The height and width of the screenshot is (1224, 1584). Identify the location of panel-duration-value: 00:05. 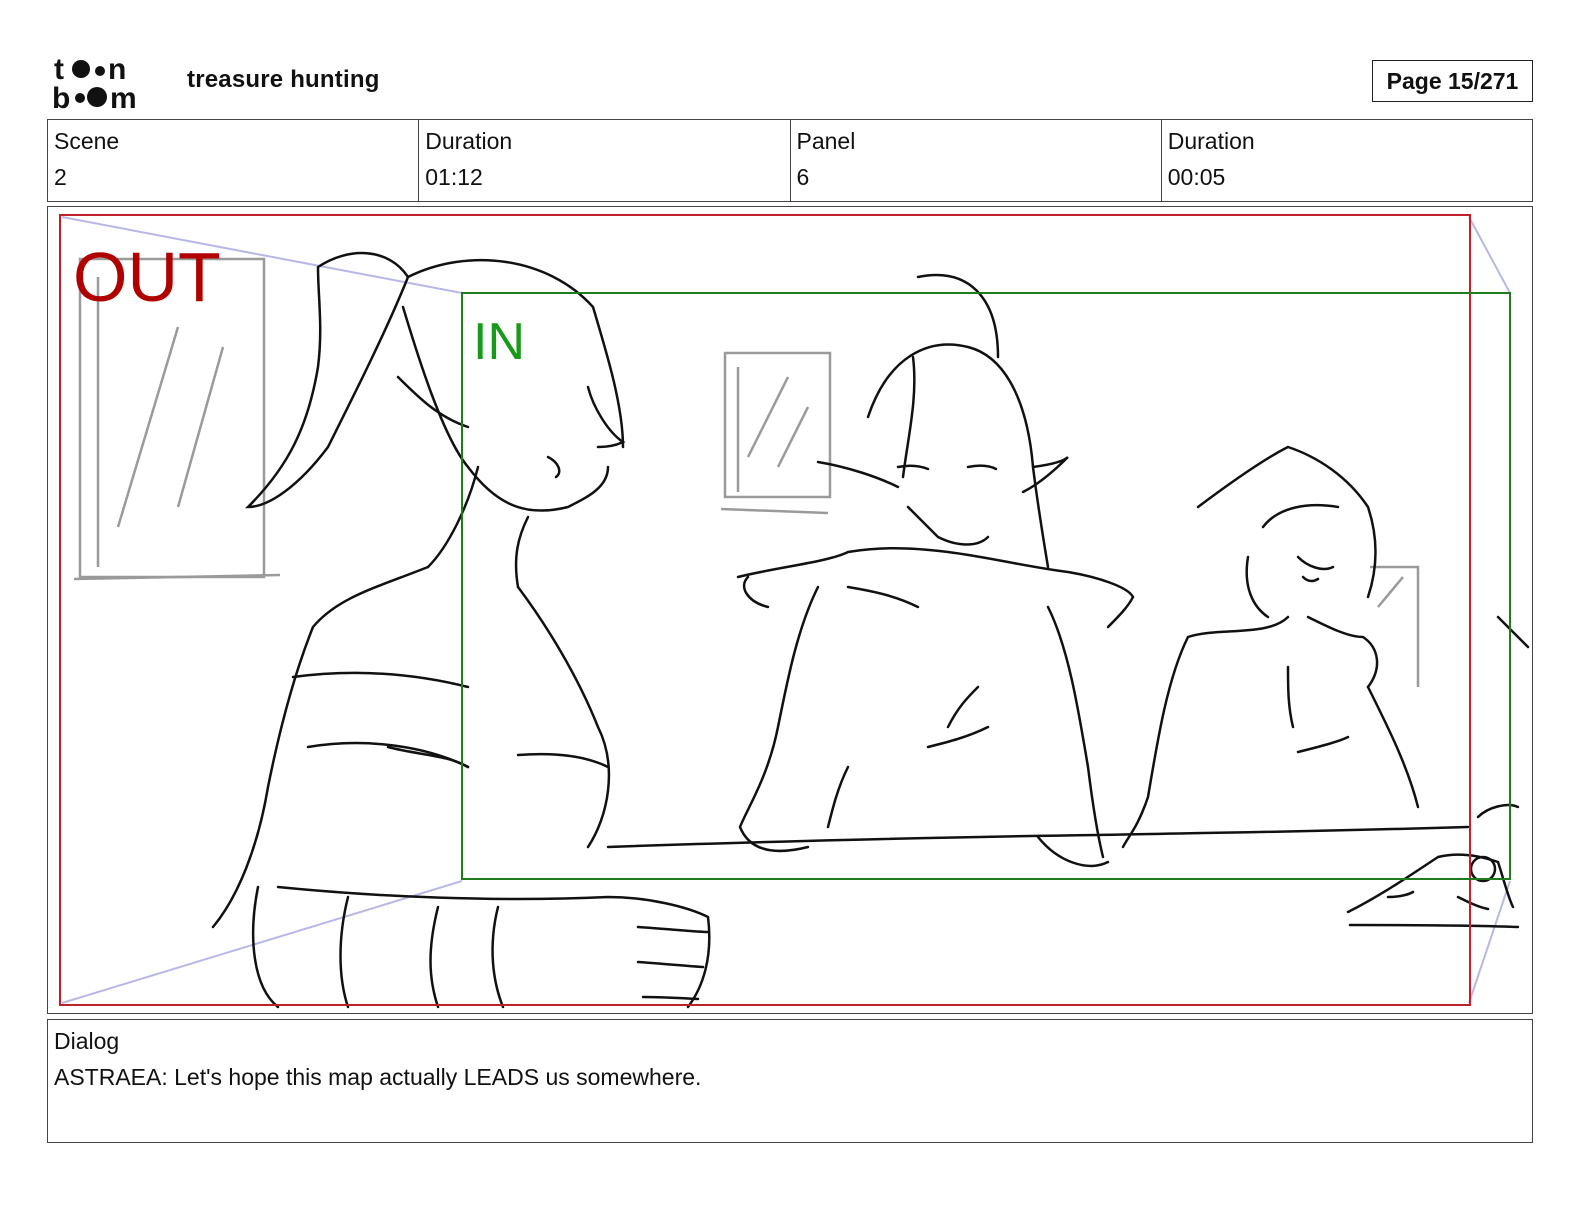
(1196, 177).